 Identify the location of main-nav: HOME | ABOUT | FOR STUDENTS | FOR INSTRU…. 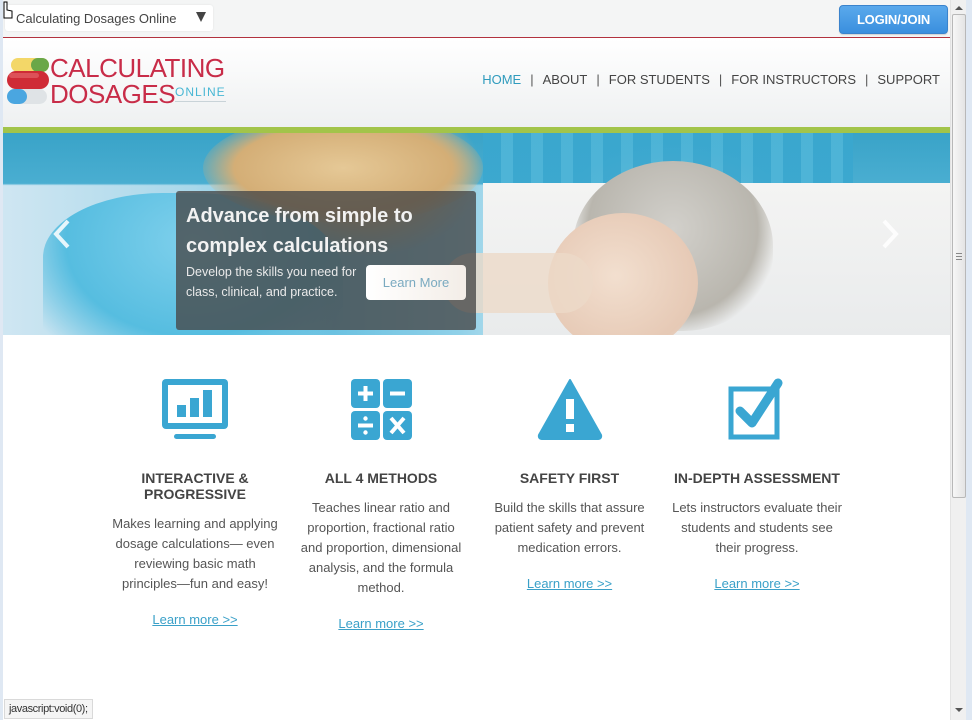
(711, 79).